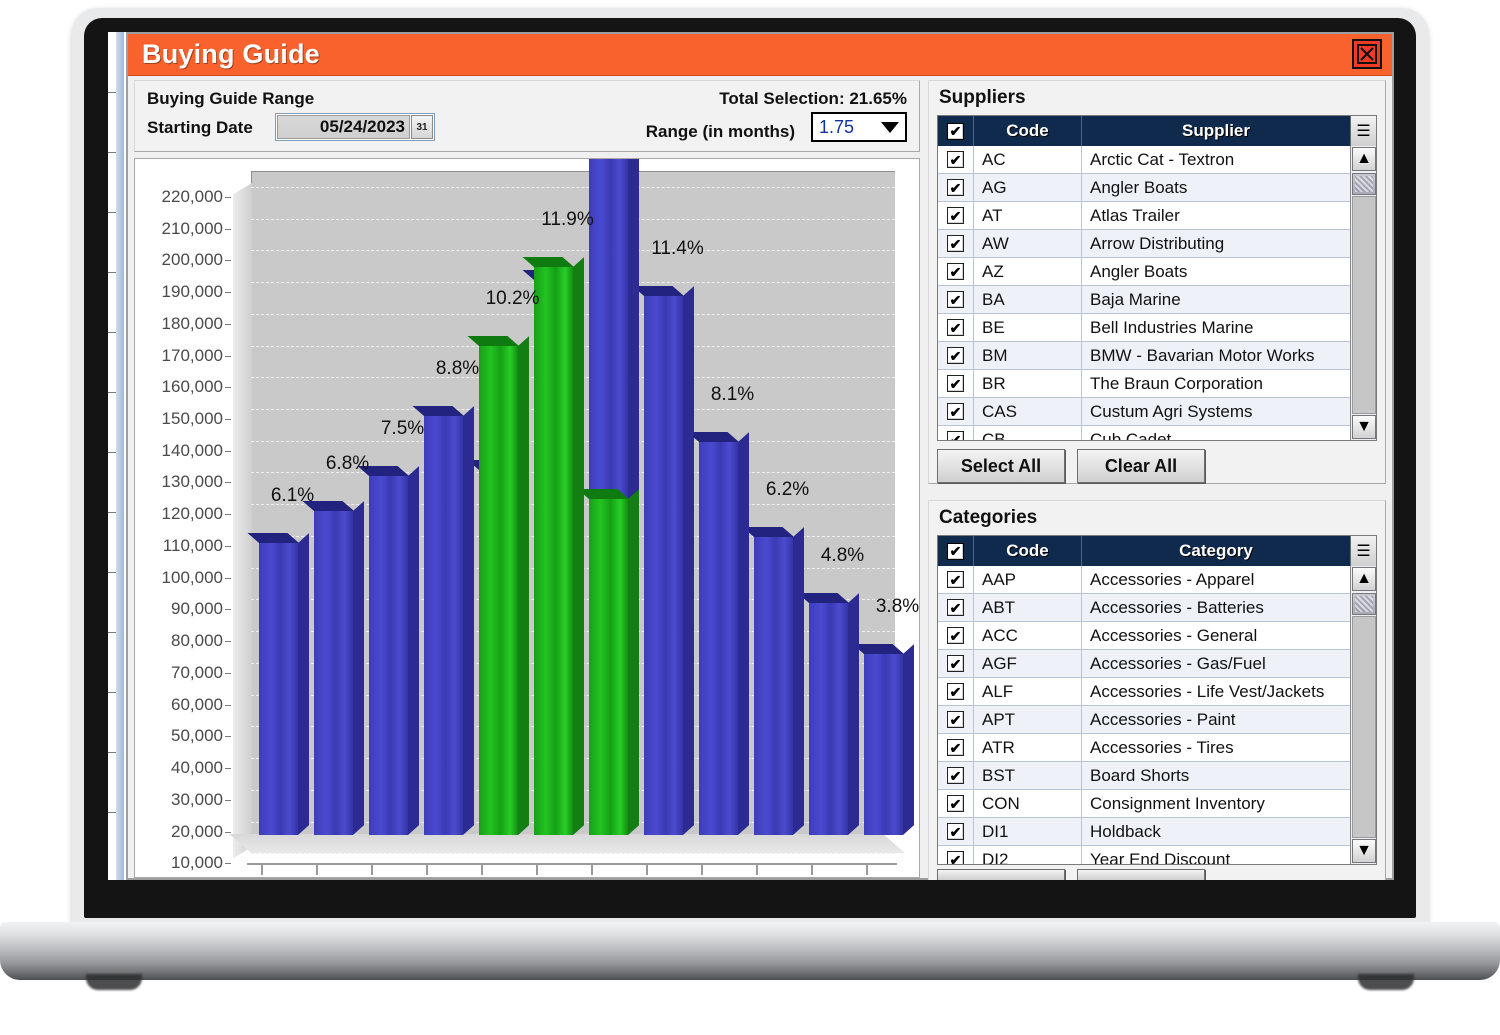 The image size is (1500, 1035). Describe the element at coordinates (1144, 776) in the screenshot. I see `table-row: ✔ BST Board Shorts` at that location.